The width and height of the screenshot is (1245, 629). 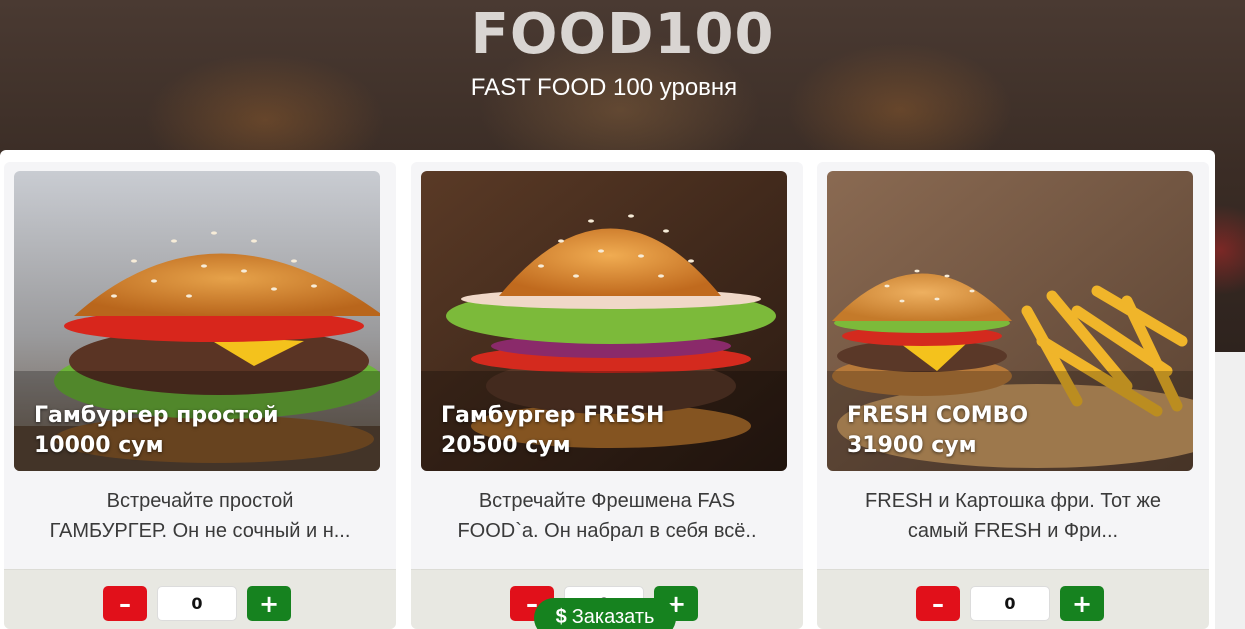 What do you see at coordinates (553, 415) in the screenshot?
I see `product-name-2: Гамбургер FRESH` at bounding box center [553, 415].